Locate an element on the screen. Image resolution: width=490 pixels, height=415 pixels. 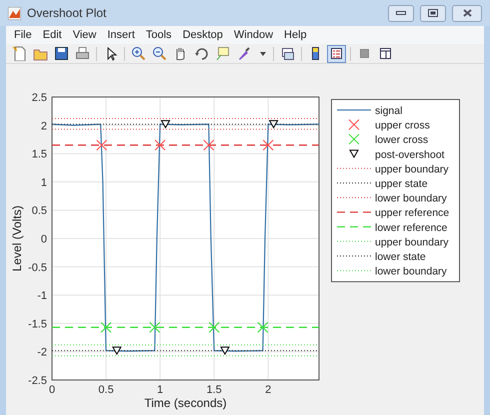
minimize-icon is located at coordinates (401, 13).